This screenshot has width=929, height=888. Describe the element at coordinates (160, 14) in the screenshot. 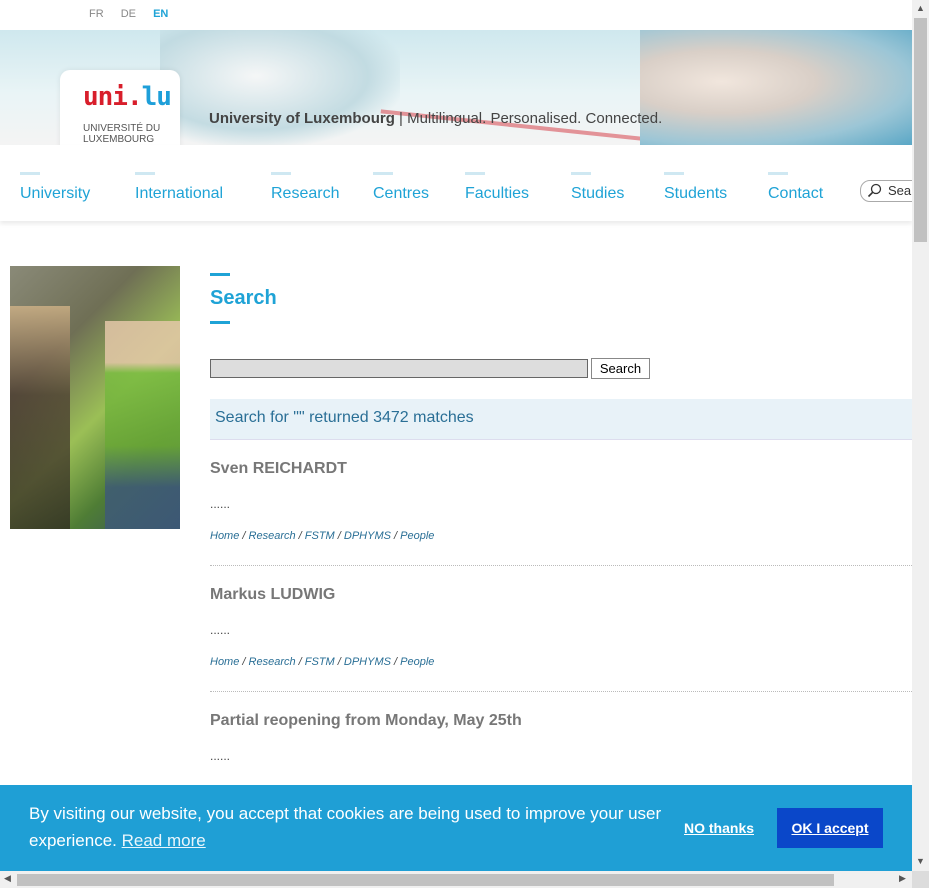

I see `lang-en: EN` at that location.